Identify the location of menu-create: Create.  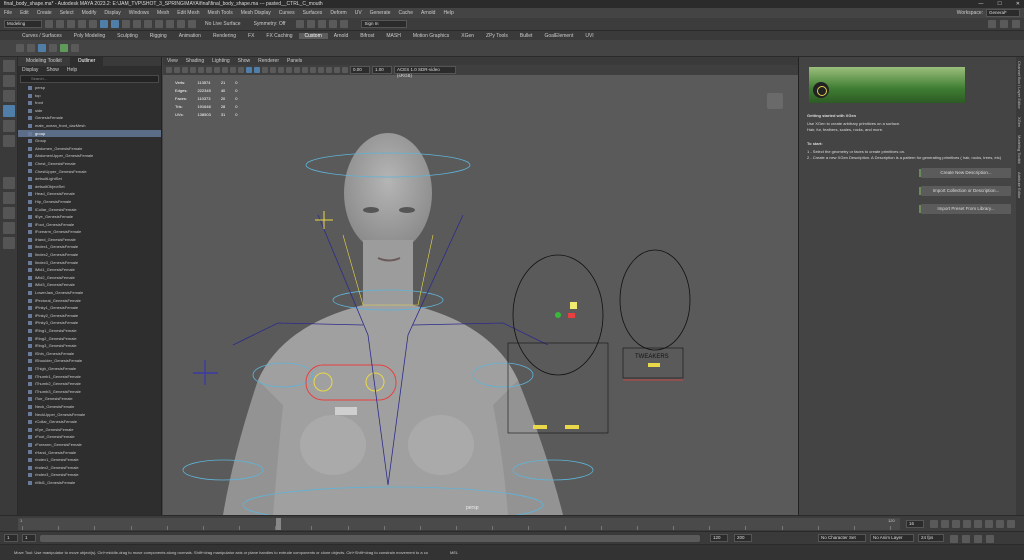
(44, 13).